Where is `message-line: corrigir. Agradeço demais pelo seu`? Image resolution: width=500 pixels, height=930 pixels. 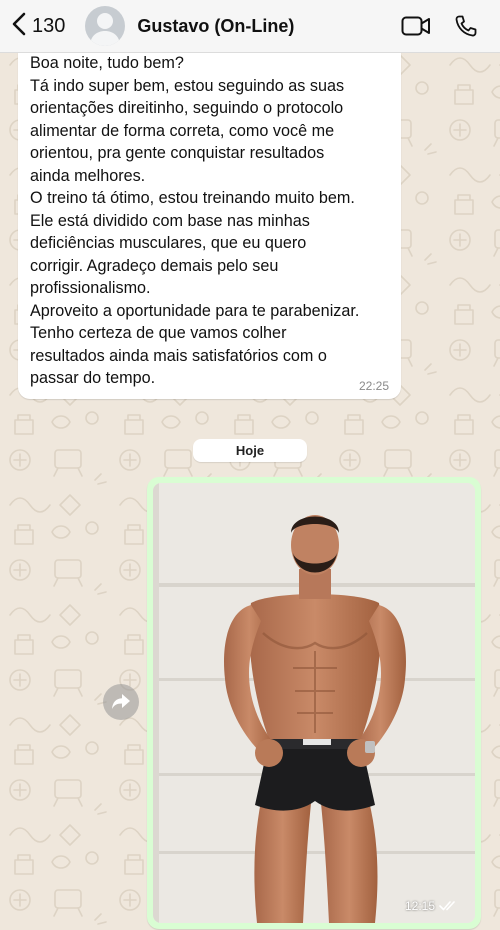
message-line: corrigir. Agradeço demais pelo seu is located at coordinates (154, 265).